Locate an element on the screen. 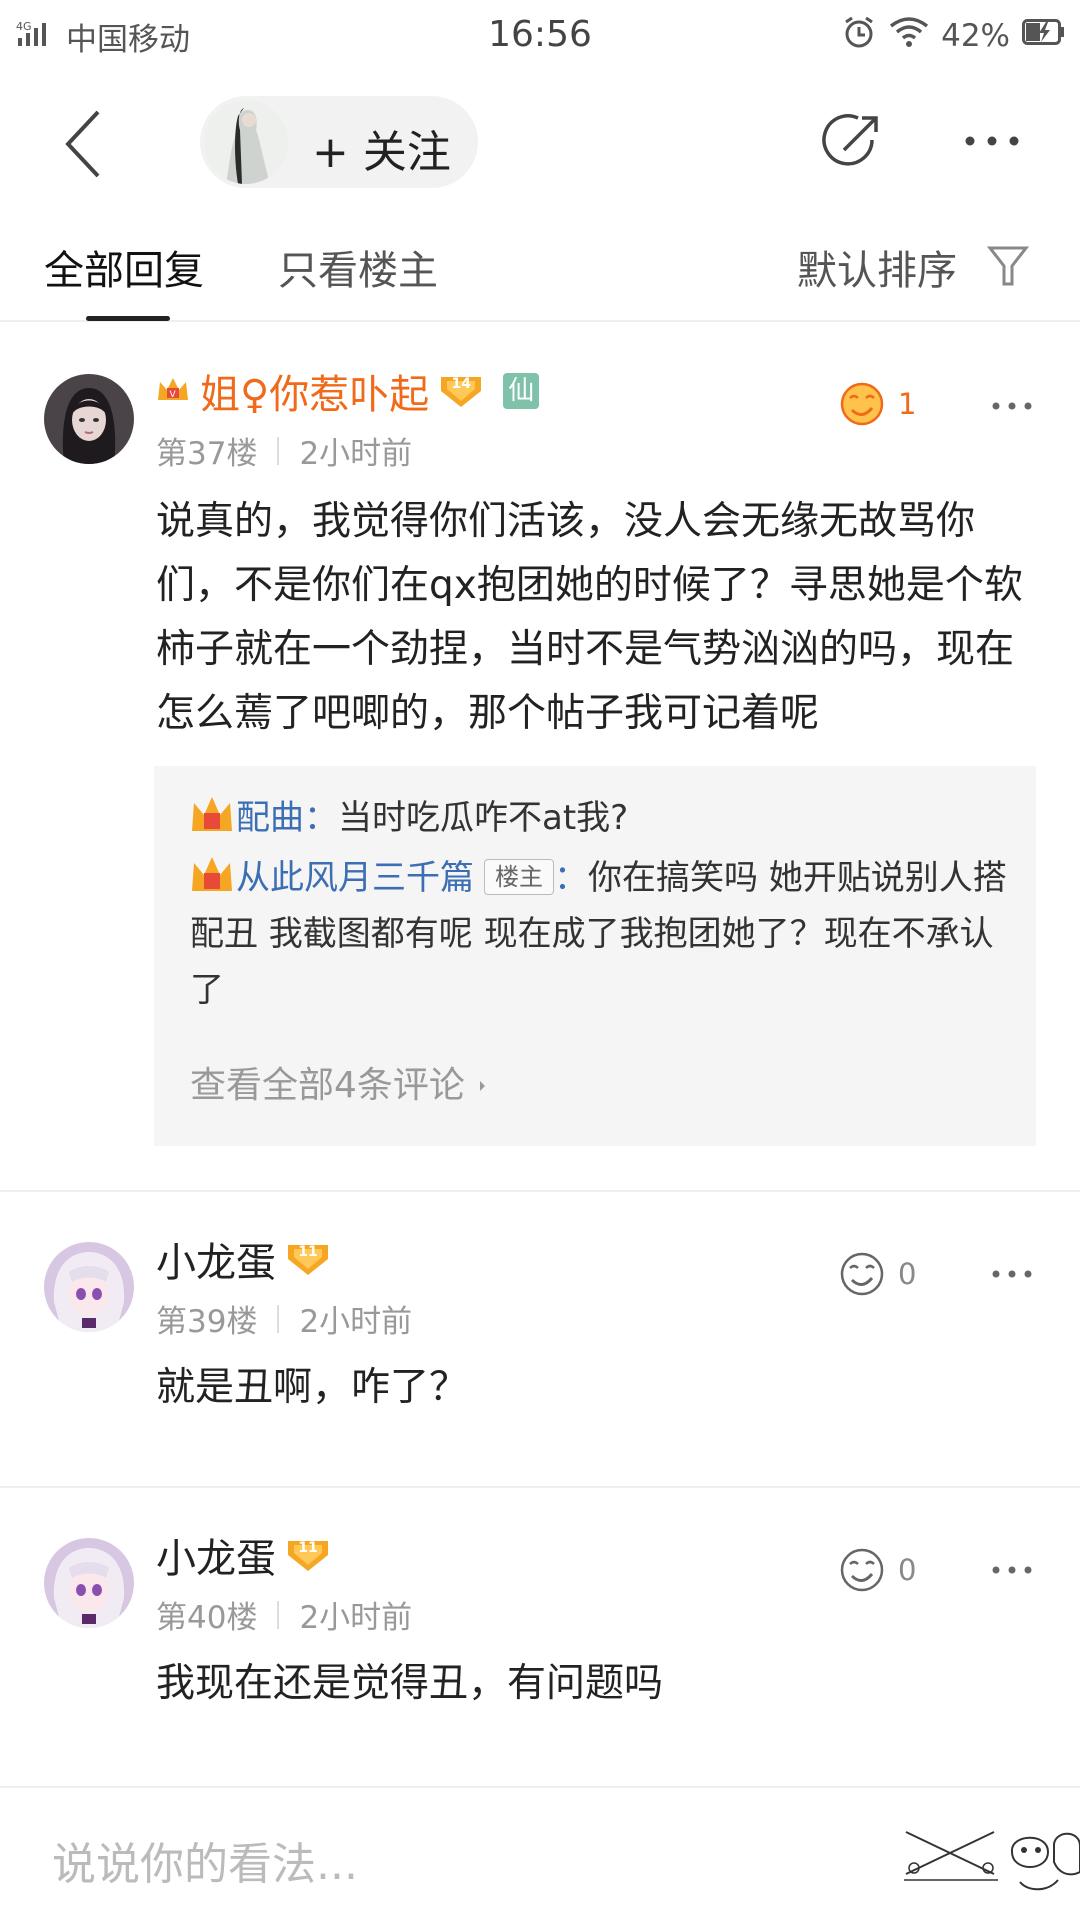 The width and height of the screenshot is (1080, 1920). sub-reply-item: 配曲：当时吃瓜咋不at我? is located at coordinates (600, 818).